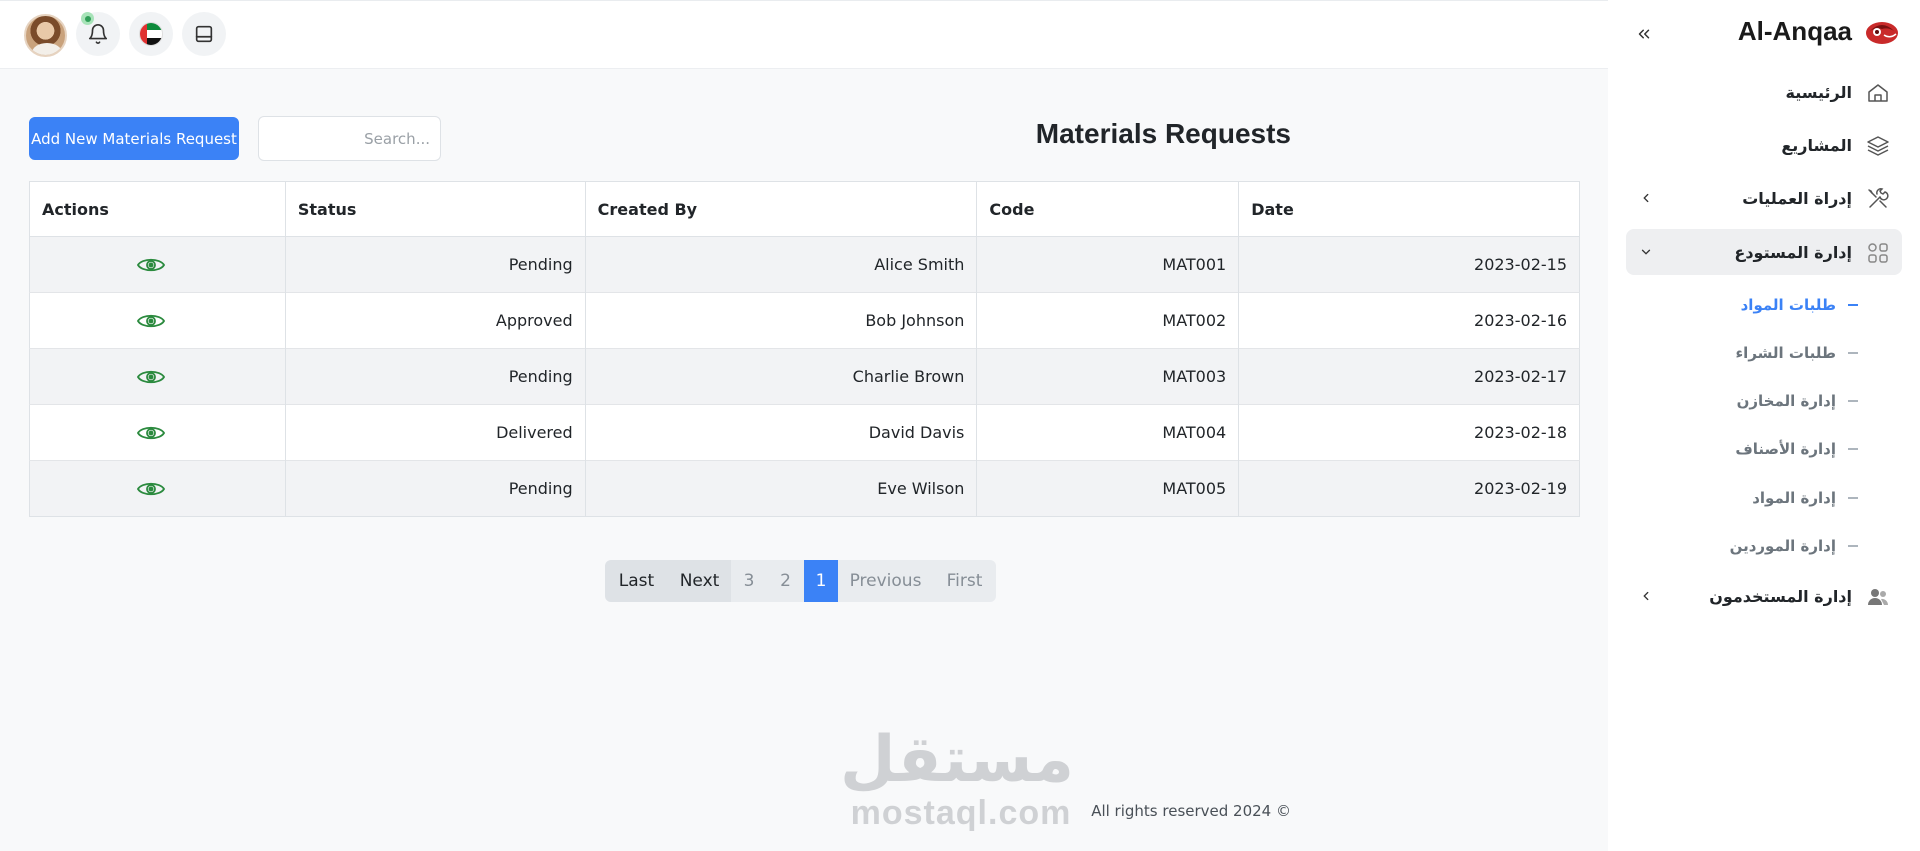  What do you see at coordinates (435, 209) in the screenshot?
I see `column-header-status: Status` at bounding box center [435, 209].